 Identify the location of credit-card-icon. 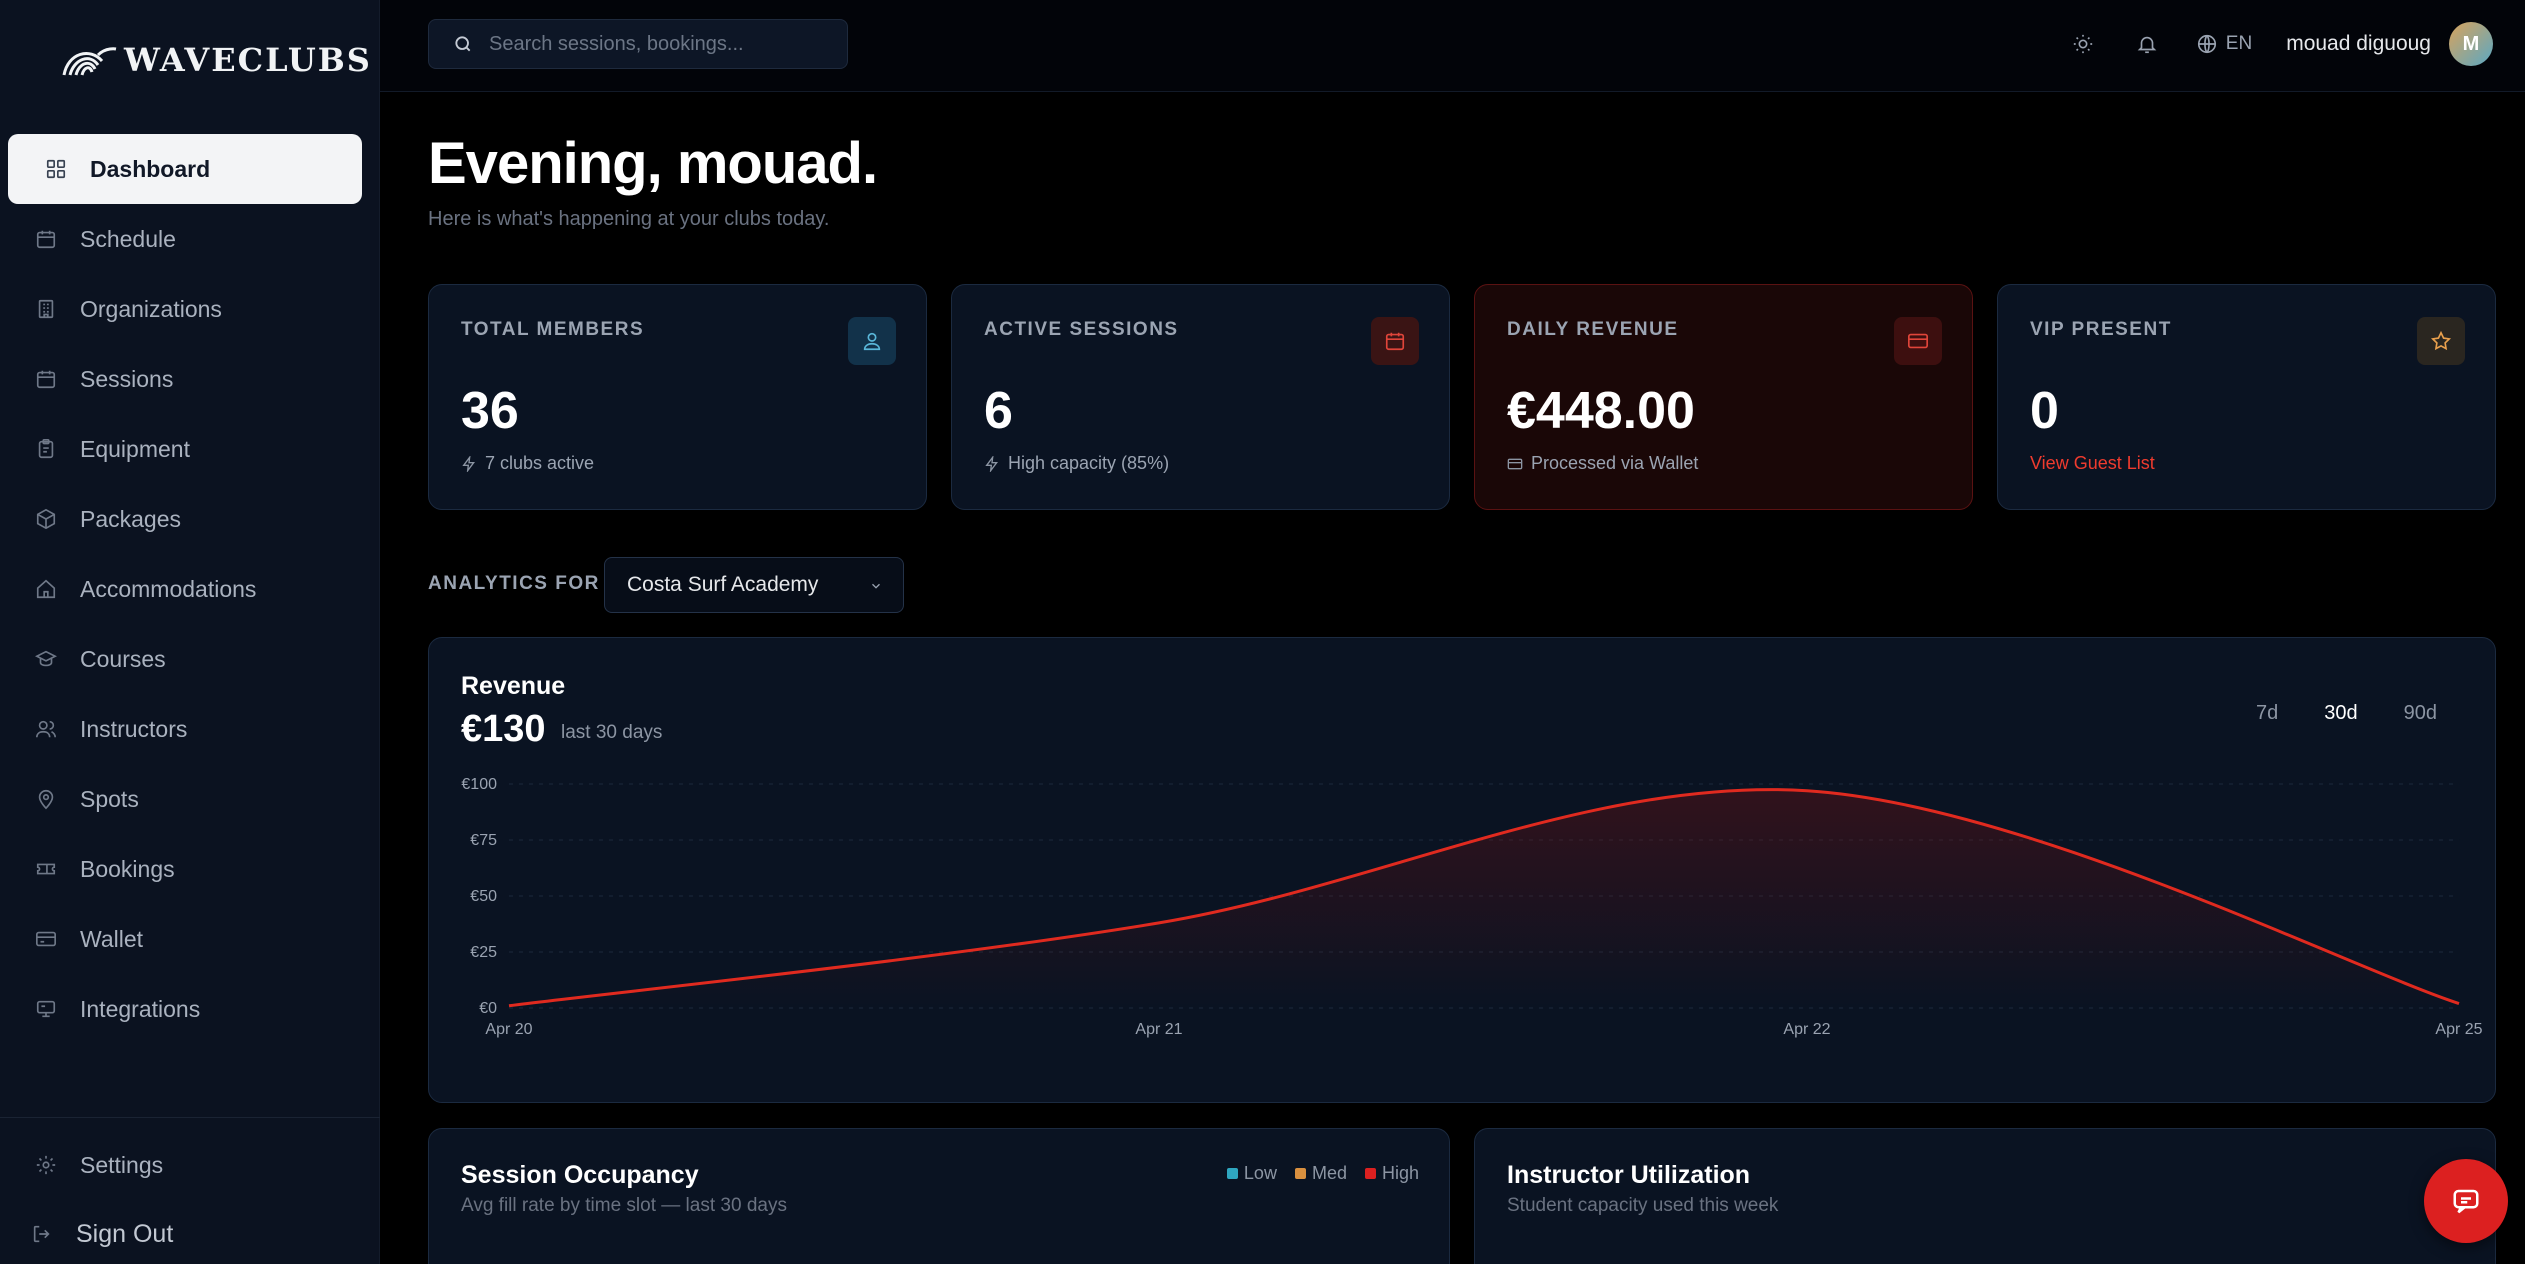
(1515, 463).